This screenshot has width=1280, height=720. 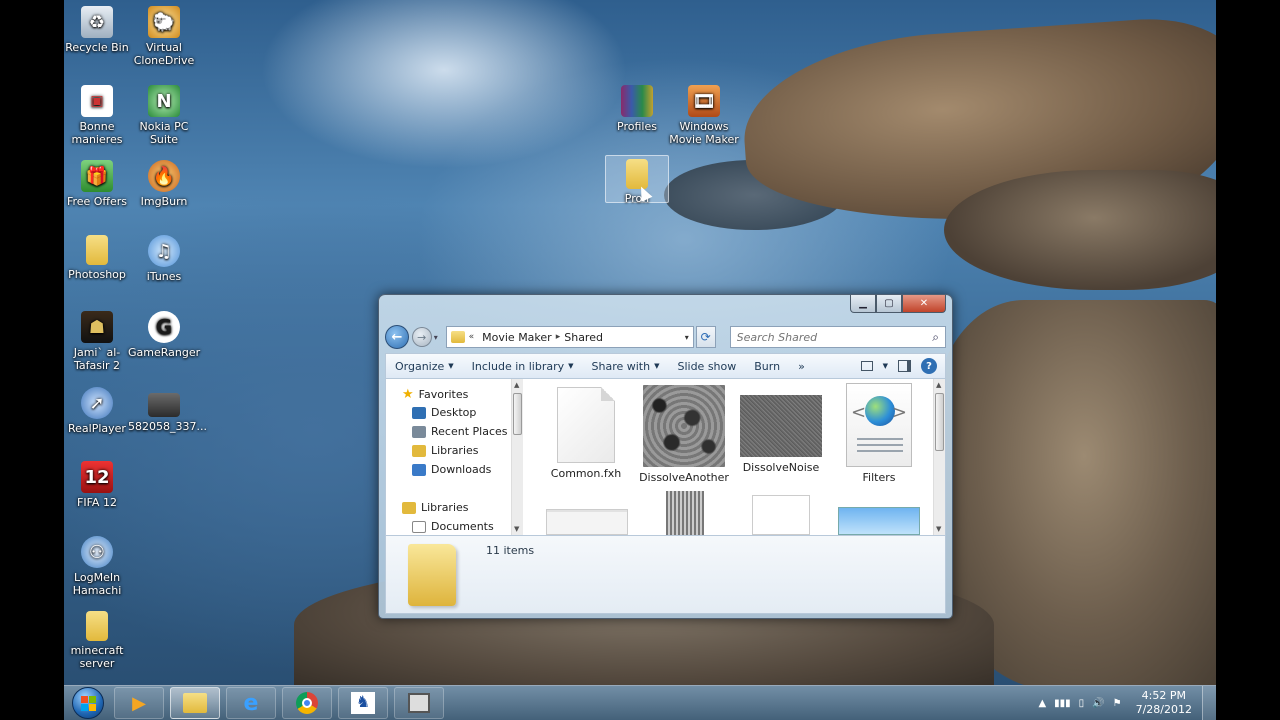 What do you see at coordinates (880, 411) in the screenshot?
I see `globe-icon` at bounding box center [880, 411].